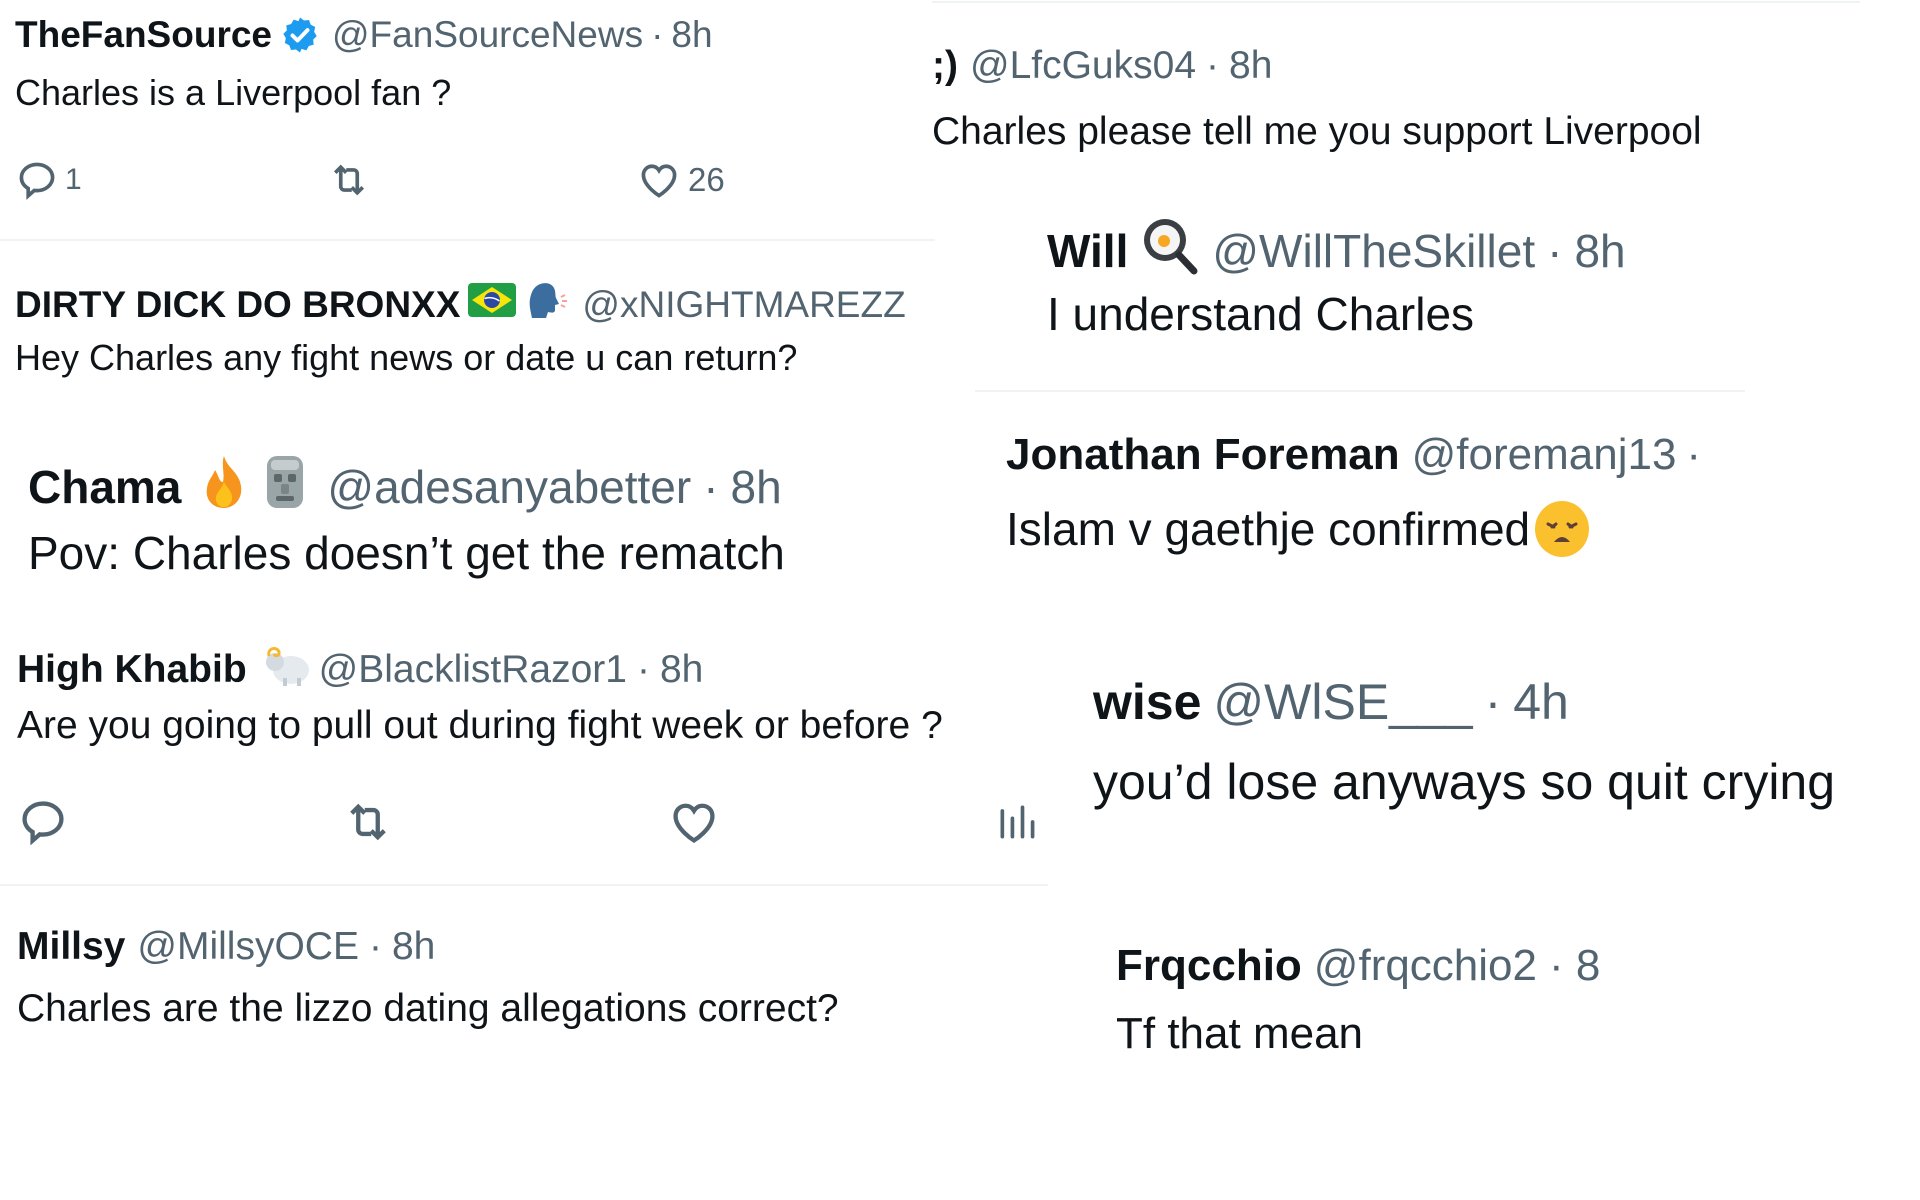 The height and width of the screenshot is (1200, 1920). What do you see at coordinates (1342, 702) in the screenshot?
I see `author-handle: @WlSE___` at bounding box center [1342, 702].